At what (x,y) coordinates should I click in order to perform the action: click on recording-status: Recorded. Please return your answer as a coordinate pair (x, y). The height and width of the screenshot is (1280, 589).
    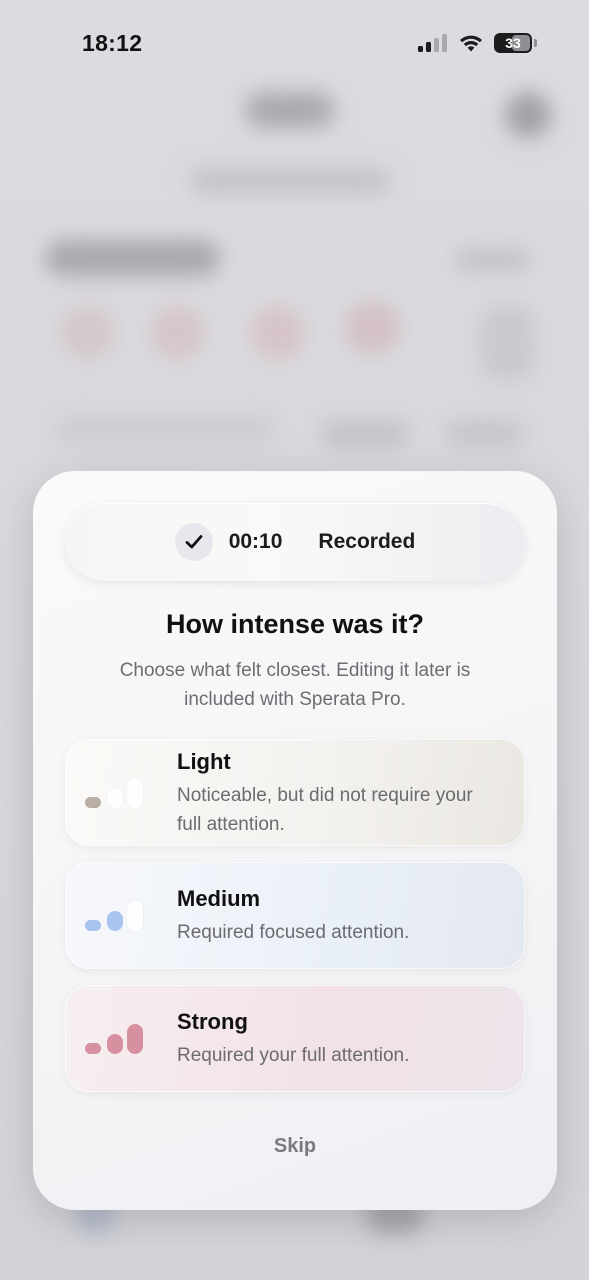
    Looking at the image, I should click on (367, 541).